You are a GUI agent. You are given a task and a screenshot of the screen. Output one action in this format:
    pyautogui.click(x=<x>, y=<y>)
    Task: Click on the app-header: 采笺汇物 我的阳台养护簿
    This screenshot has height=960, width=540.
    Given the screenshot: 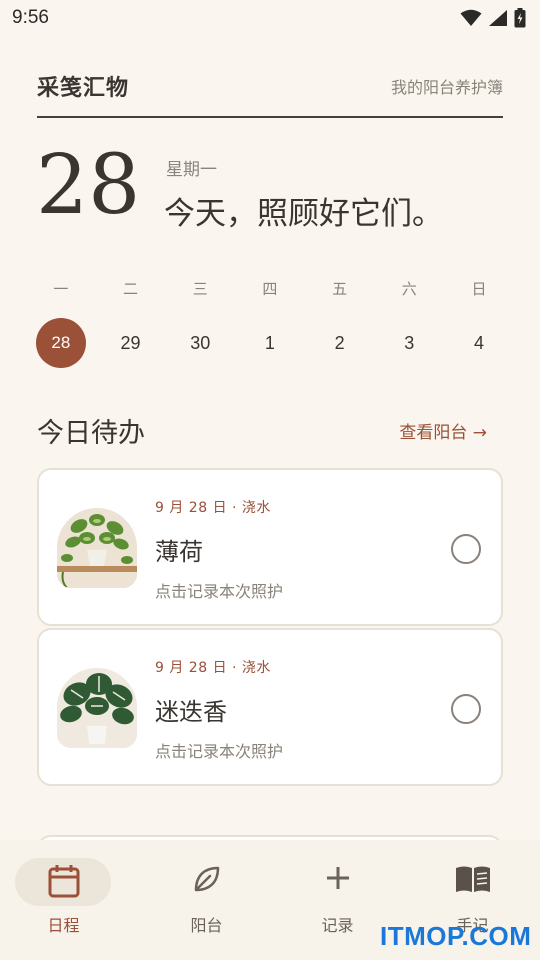 What is the action you would take?
    pyautogui.click(x=270, y=87)
    